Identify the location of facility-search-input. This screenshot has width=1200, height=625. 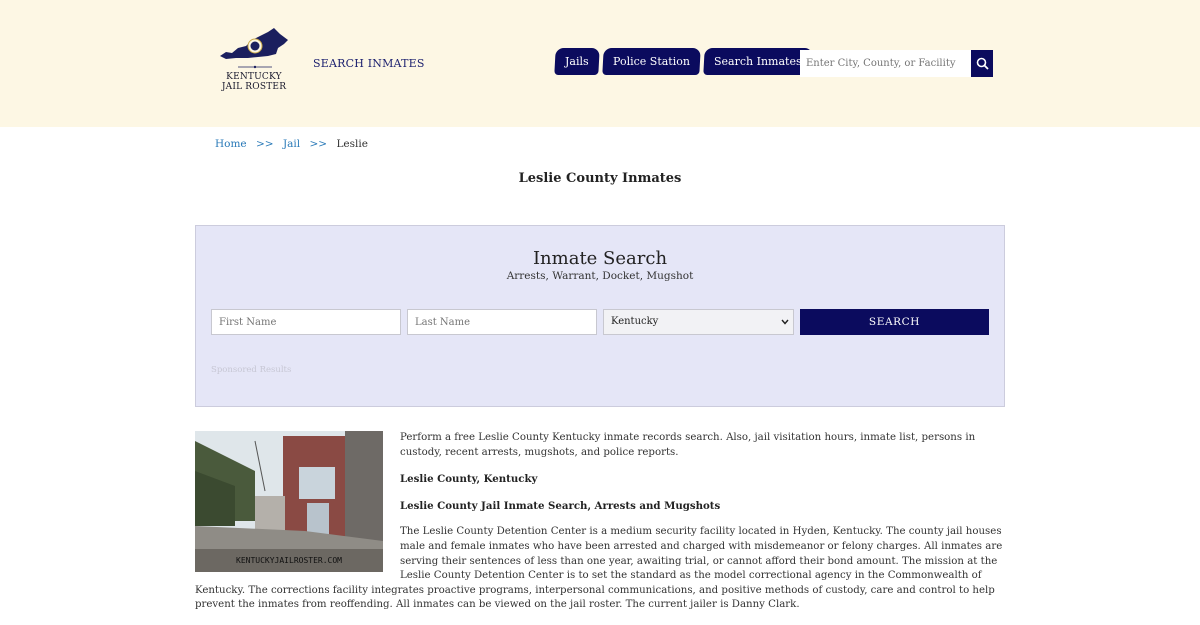
(886, 63).